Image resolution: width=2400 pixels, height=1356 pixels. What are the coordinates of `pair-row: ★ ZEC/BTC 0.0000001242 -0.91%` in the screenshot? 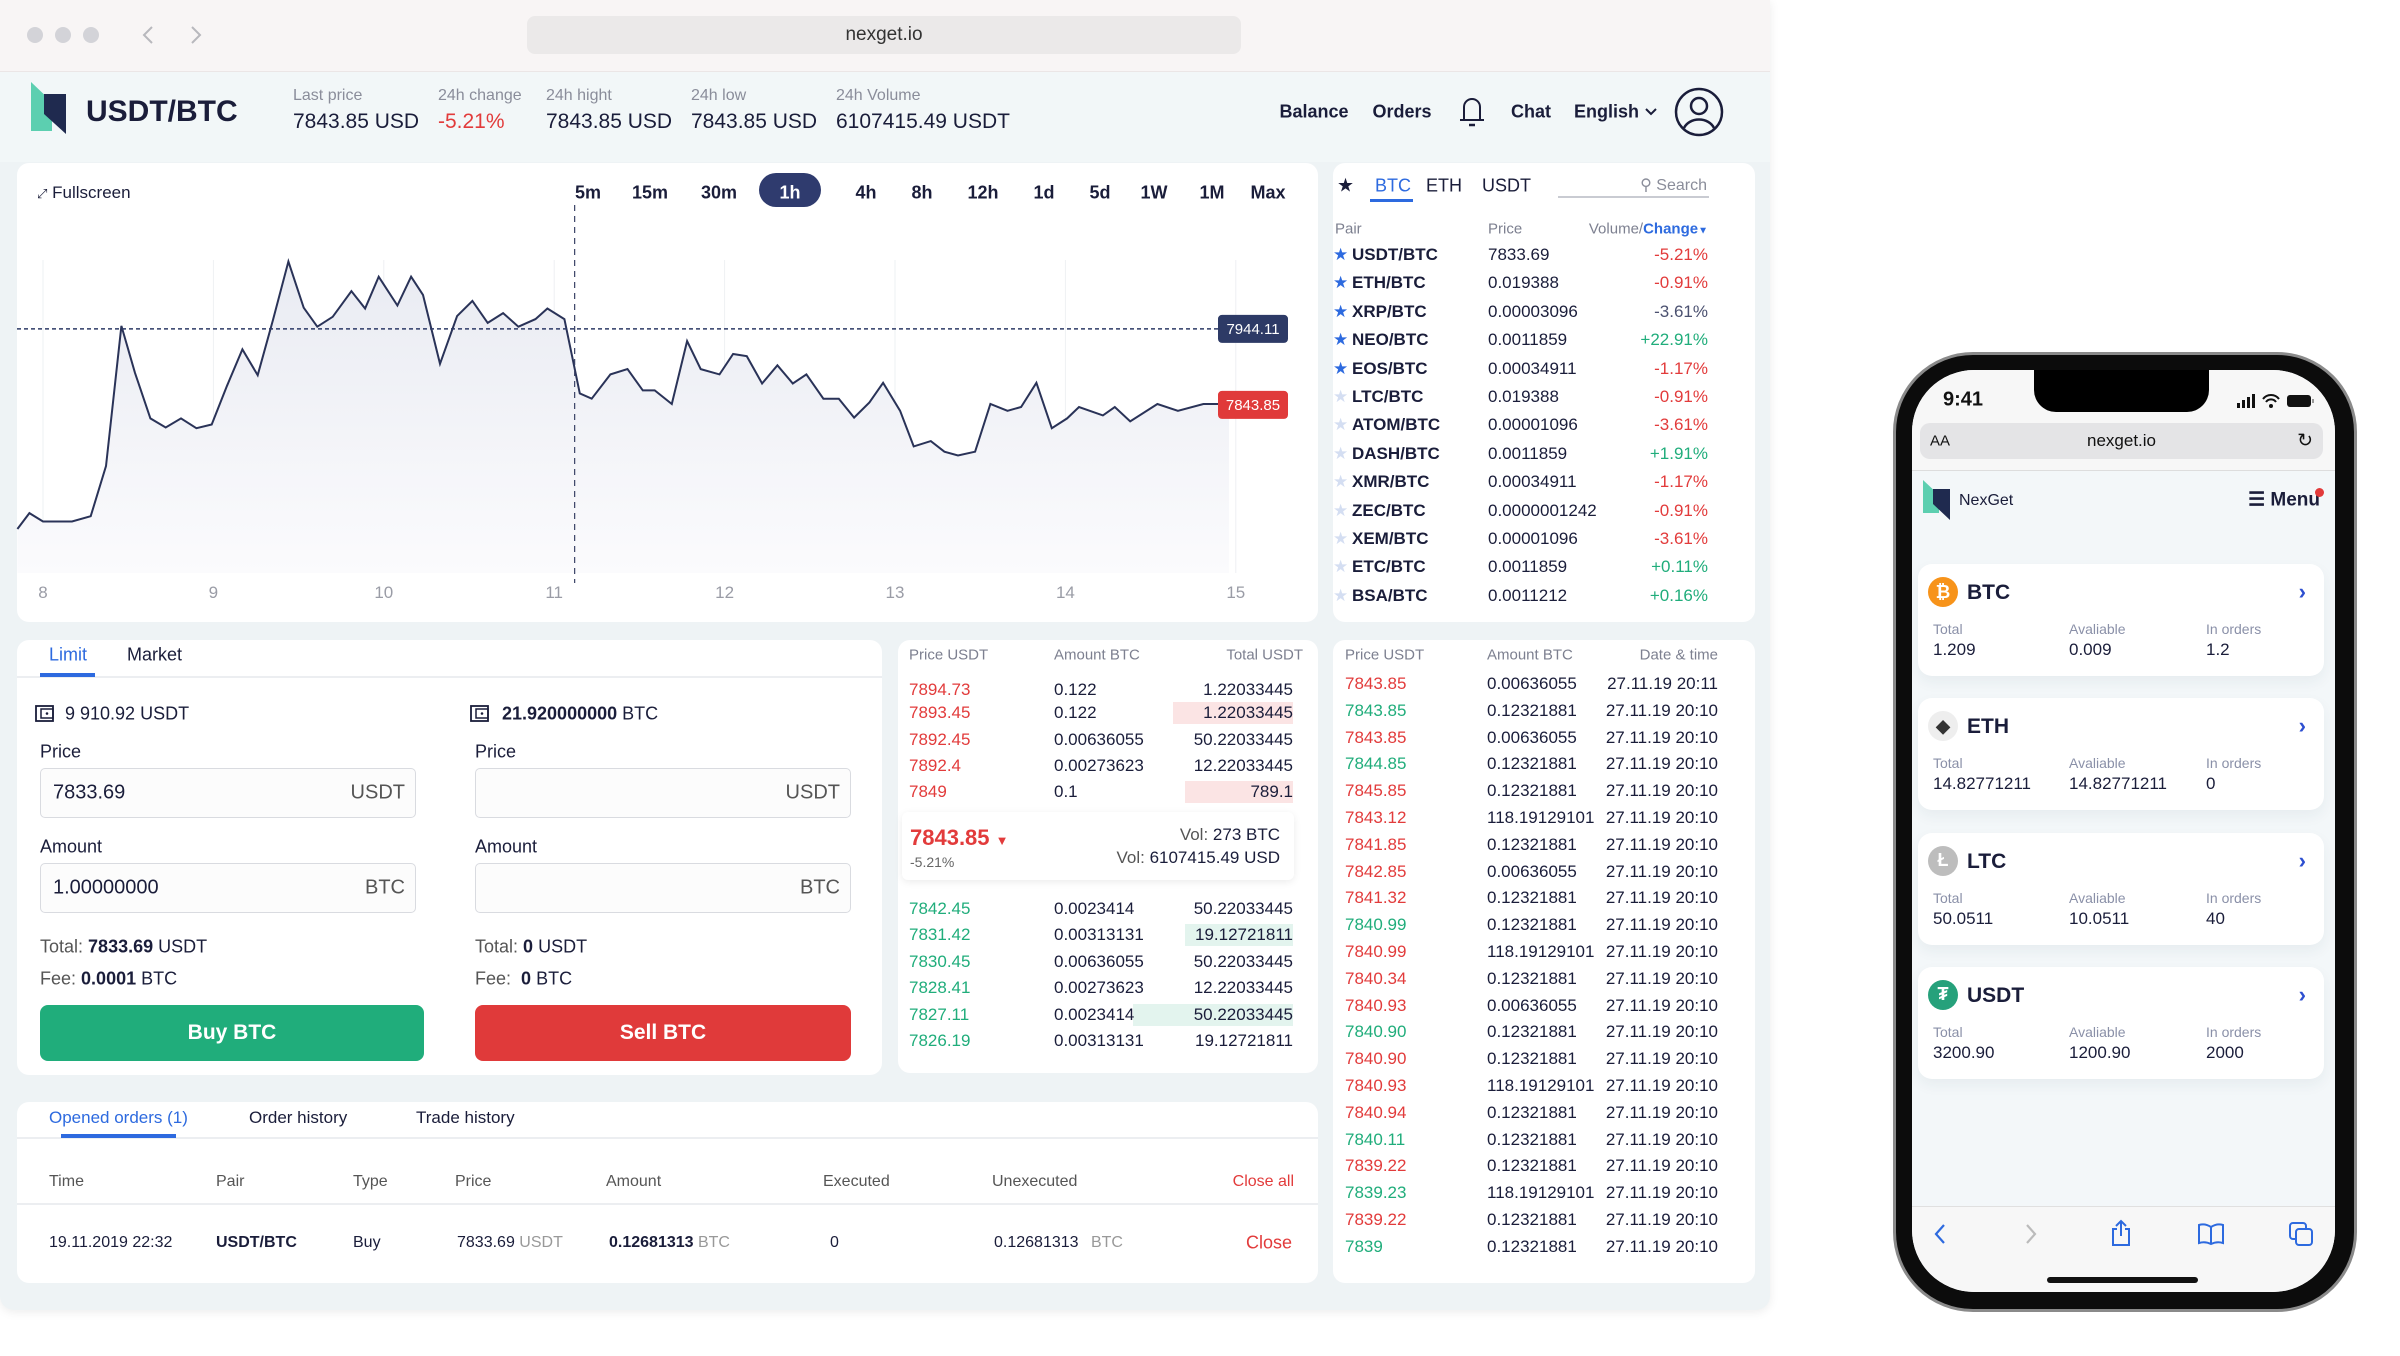 It's located at (1544, 511).